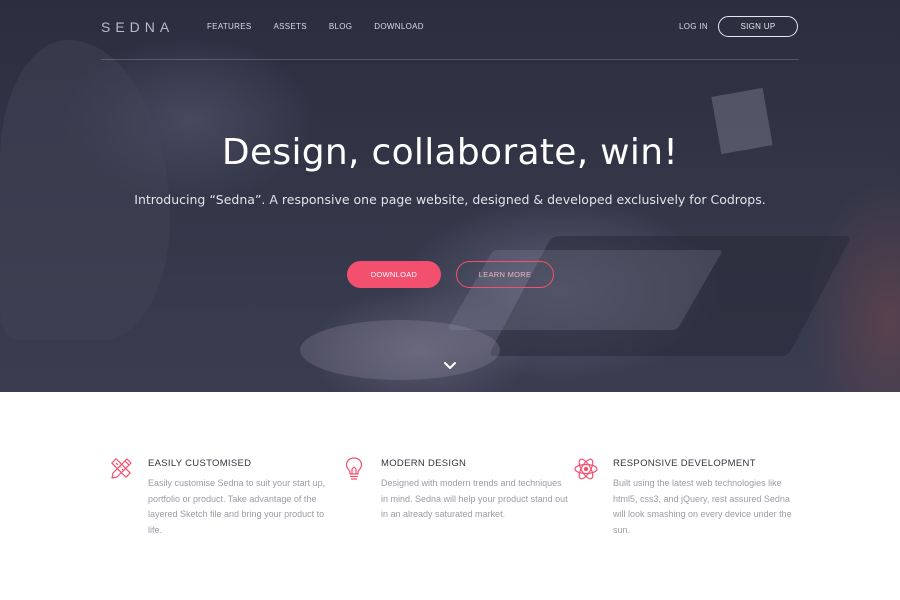 This screenshot has width=900, height=600. I want to click on nav-link-download: DOWNLOAD, so click(399, 27).